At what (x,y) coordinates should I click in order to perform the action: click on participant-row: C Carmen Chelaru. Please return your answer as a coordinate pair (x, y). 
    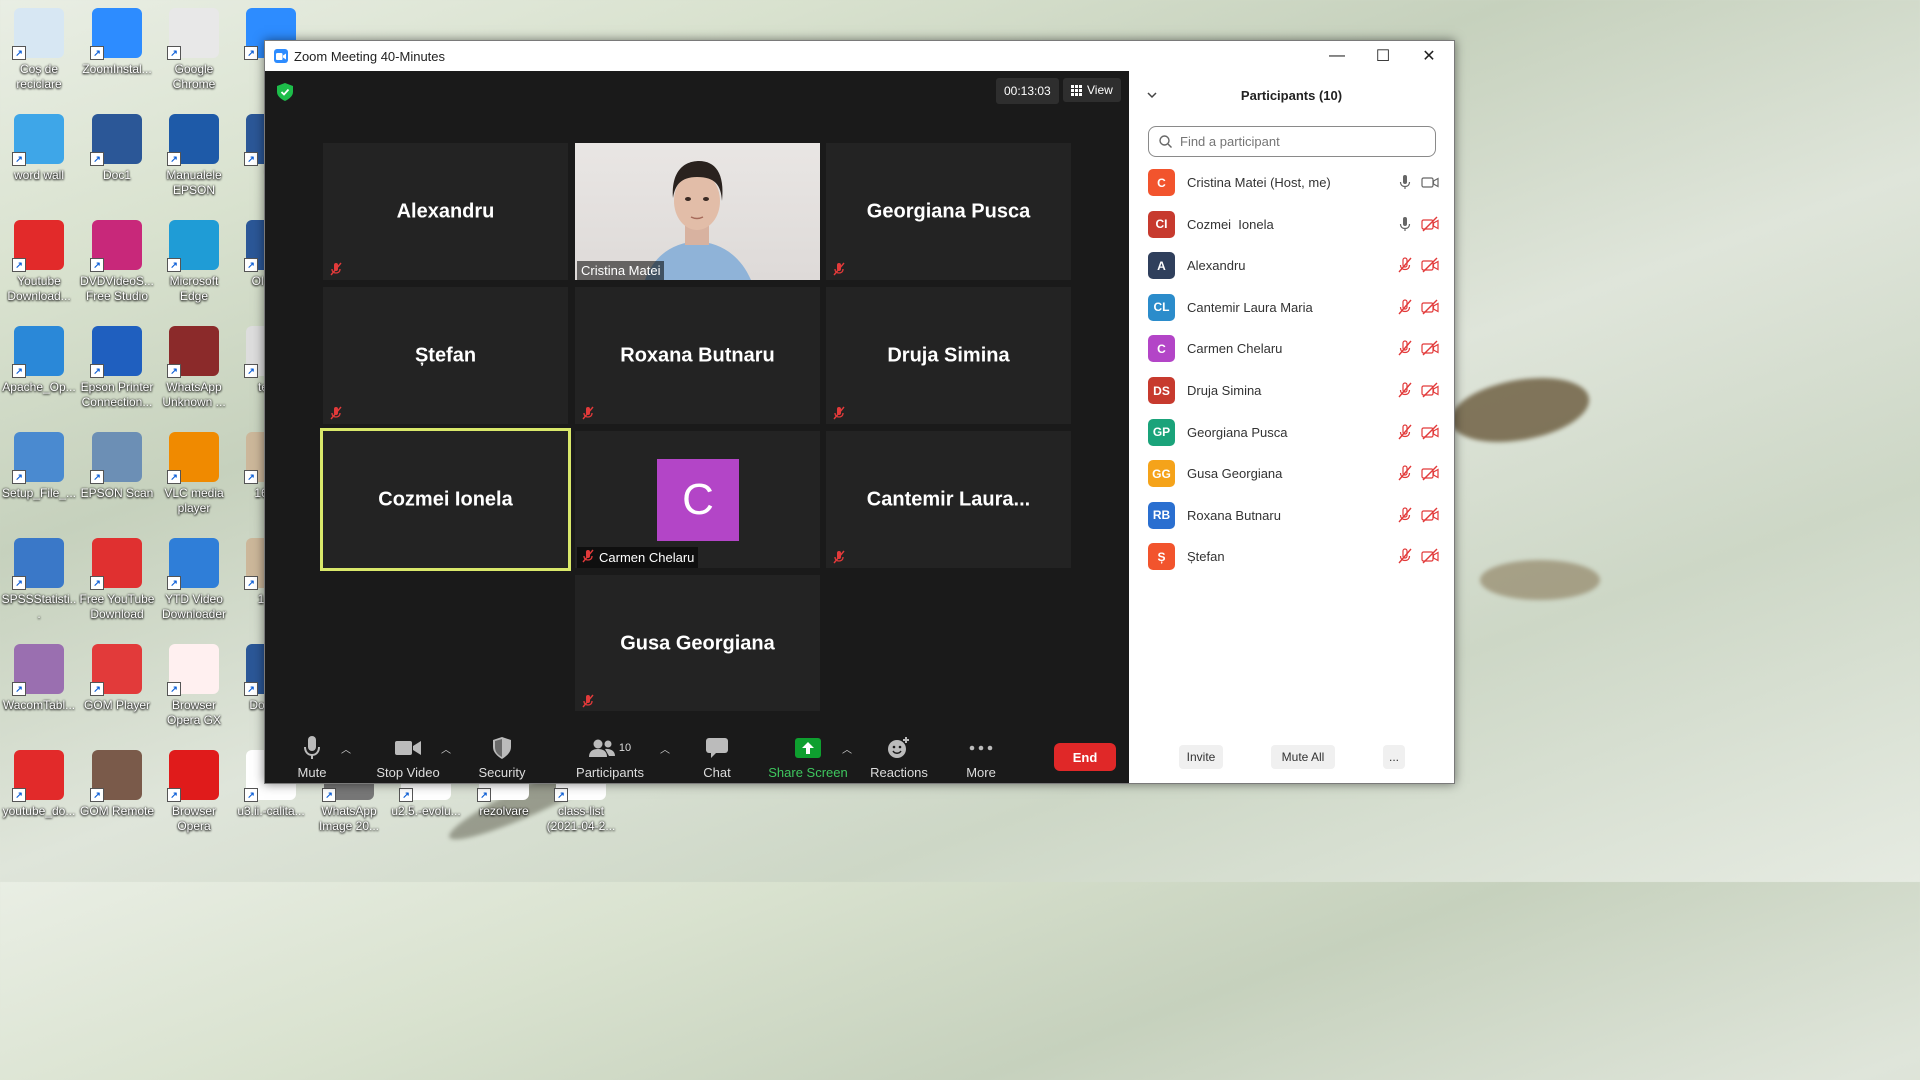
    Looking at the image, I should click on (1291, 348).